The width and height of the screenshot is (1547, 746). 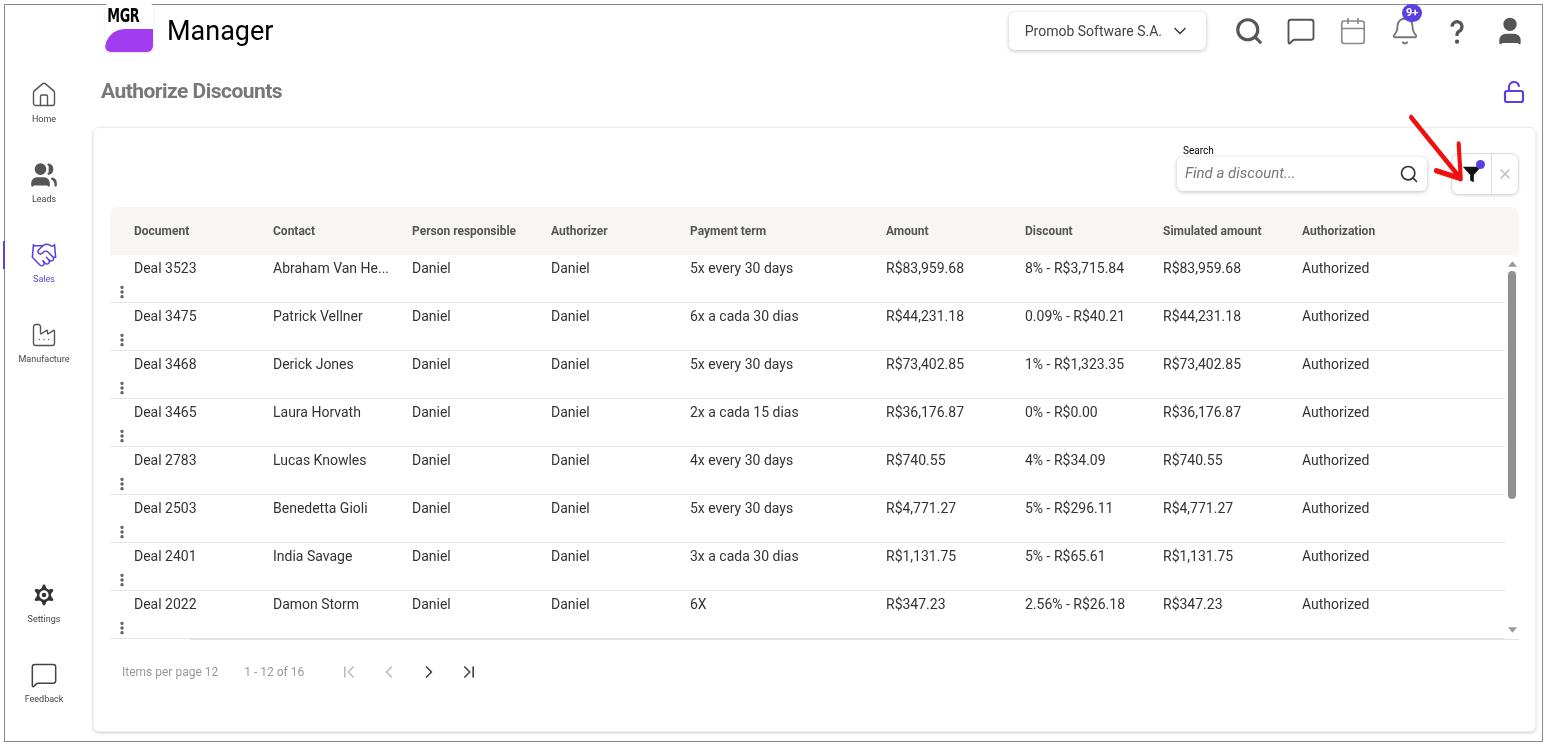 What do you see at coordinates (728, 231) in the screenshot?
I see `column-header: Payment term` at bounding box center [728, 231].